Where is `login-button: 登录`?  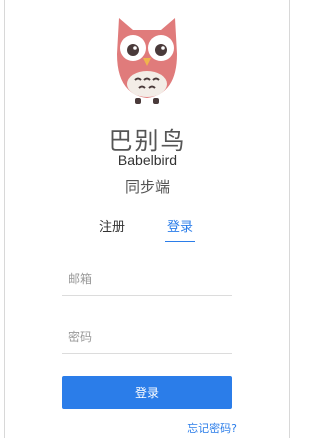
login-button: 登录 is located at coordinates (147, 392).